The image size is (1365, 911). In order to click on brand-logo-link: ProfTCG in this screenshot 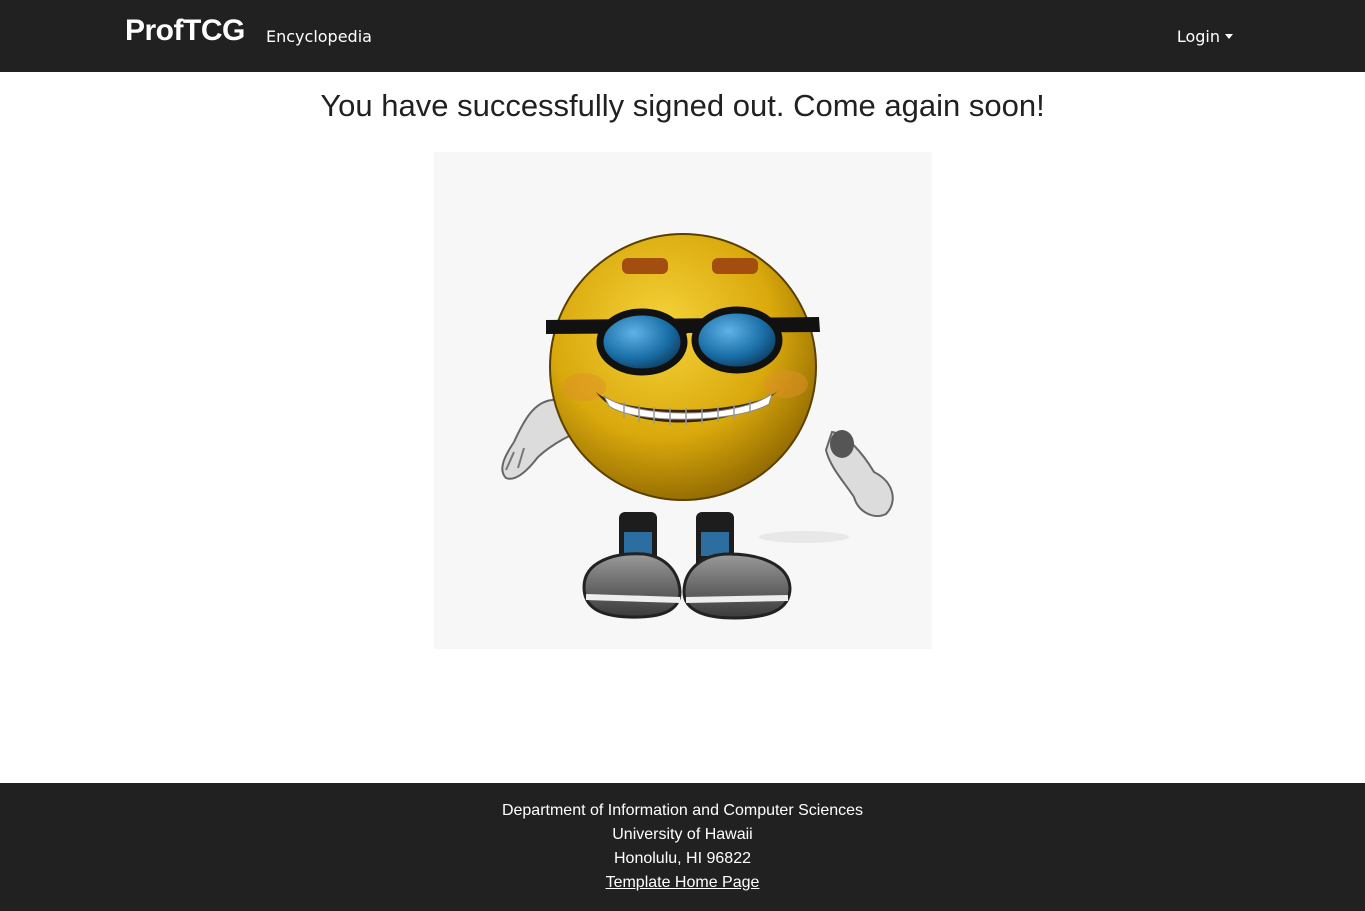, I will do `click(185, 31)`.